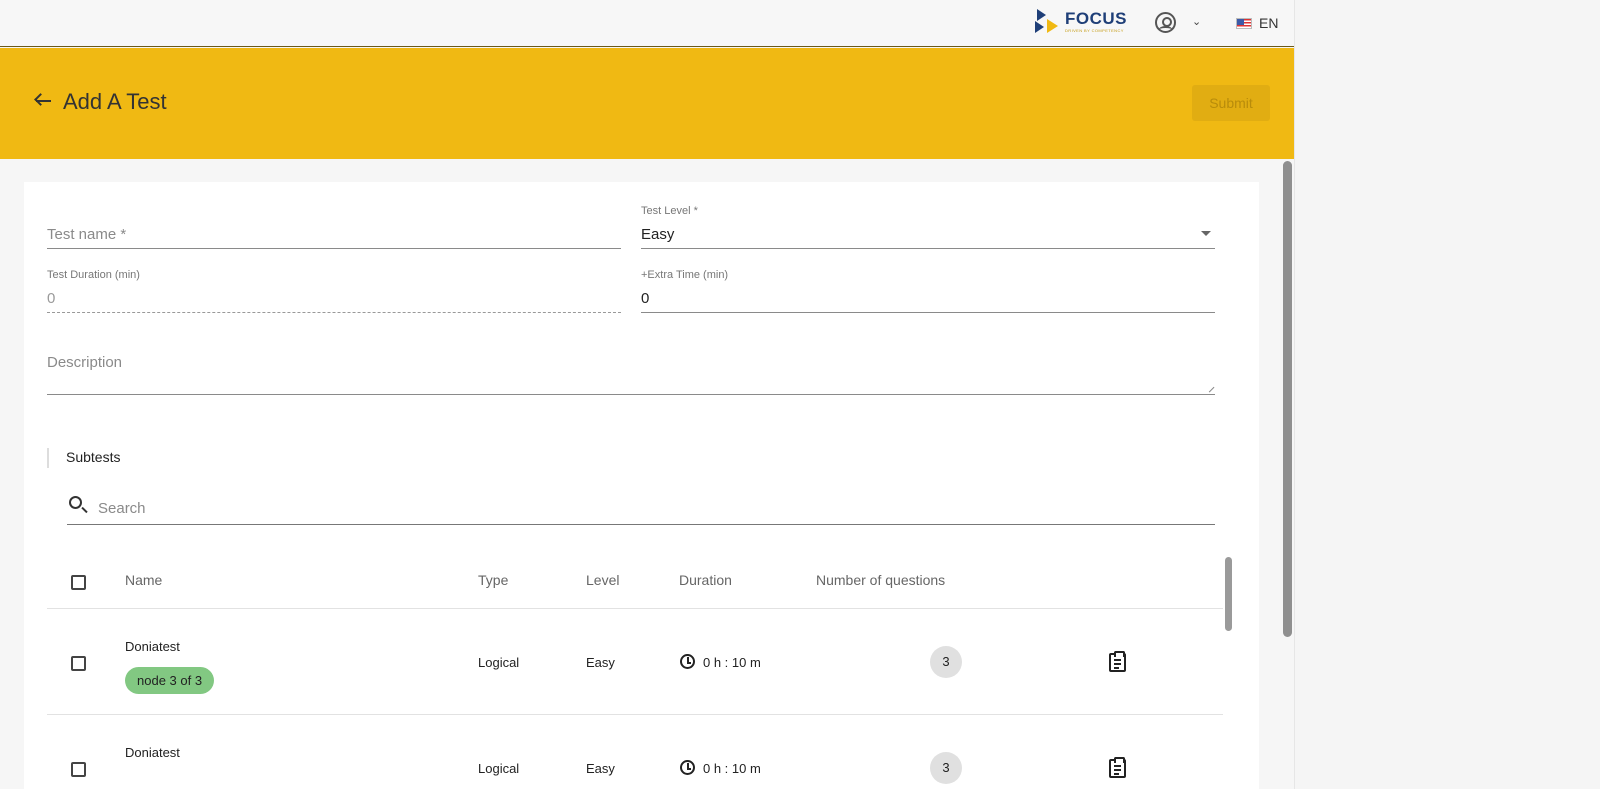 The width and height of the screenshot is (1600, 789). Describe the element at coordinates (51, 298) in the screenshot. I see `test-duration-value: 0` at that location.